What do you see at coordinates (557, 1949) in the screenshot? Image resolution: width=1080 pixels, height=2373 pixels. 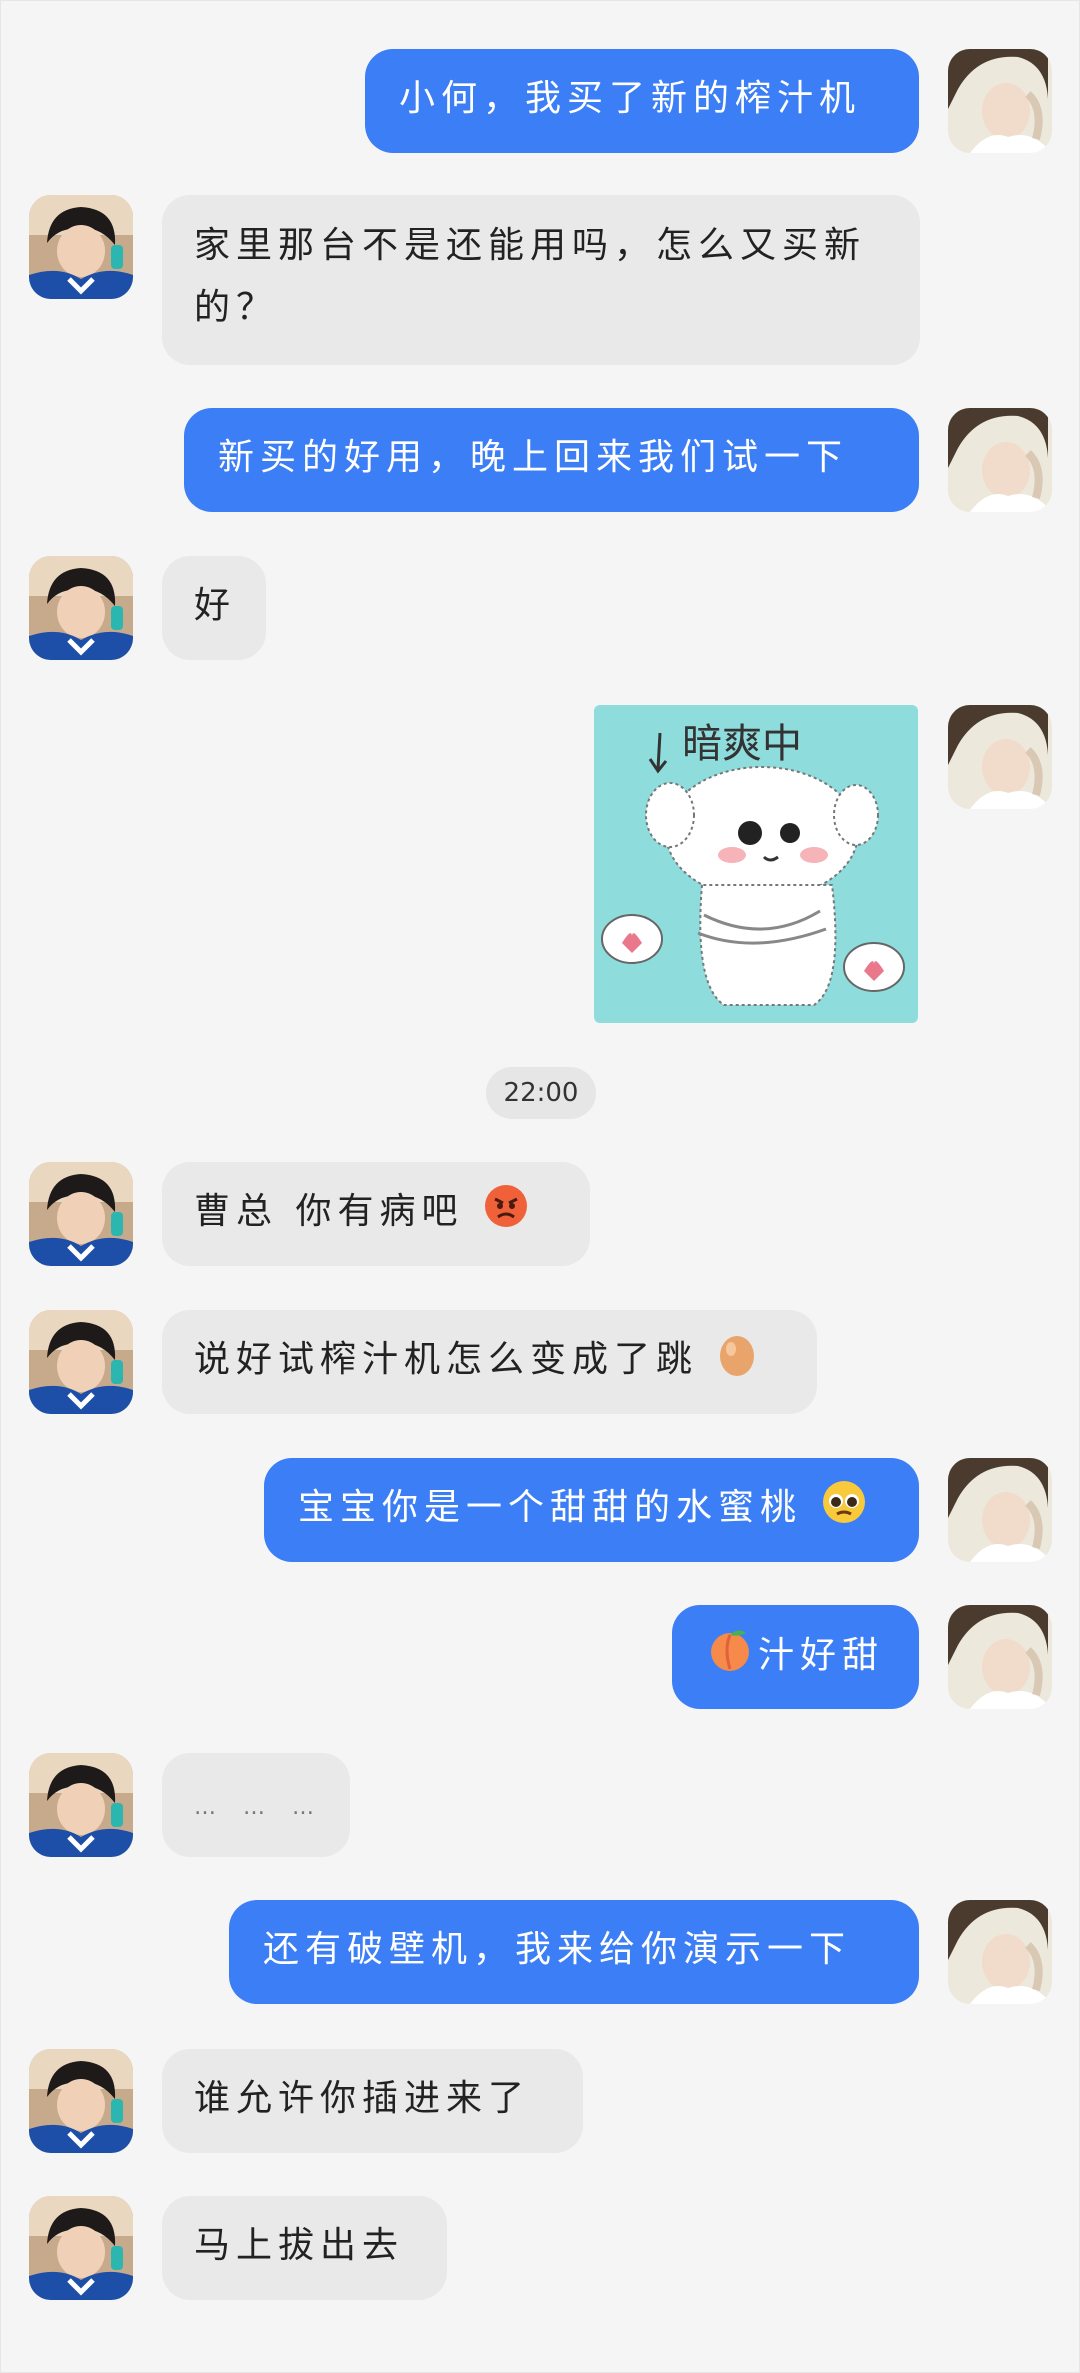 I see `message-text: 还有破壁机，我来给你演示一下` at bounding box center [557, 1949].